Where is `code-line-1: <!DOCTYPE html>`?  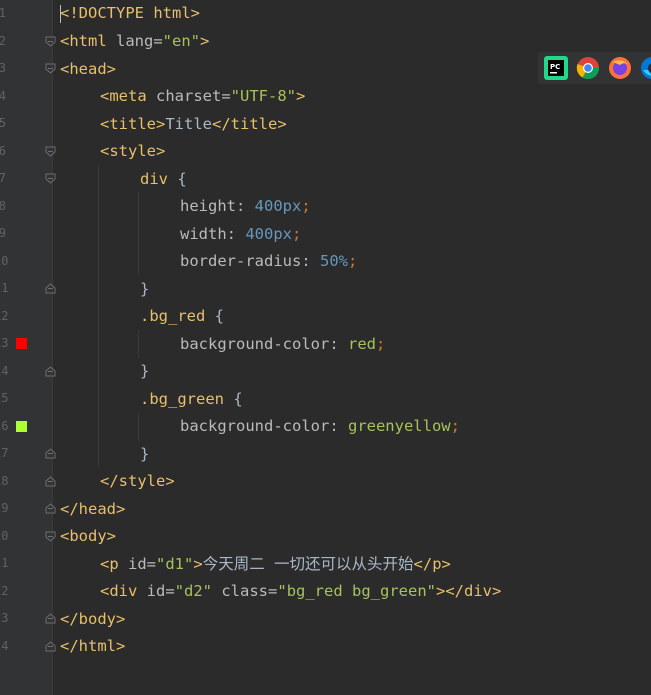 code-line-1: <!DOCTYPE html> is located at coordinates (130, 14).